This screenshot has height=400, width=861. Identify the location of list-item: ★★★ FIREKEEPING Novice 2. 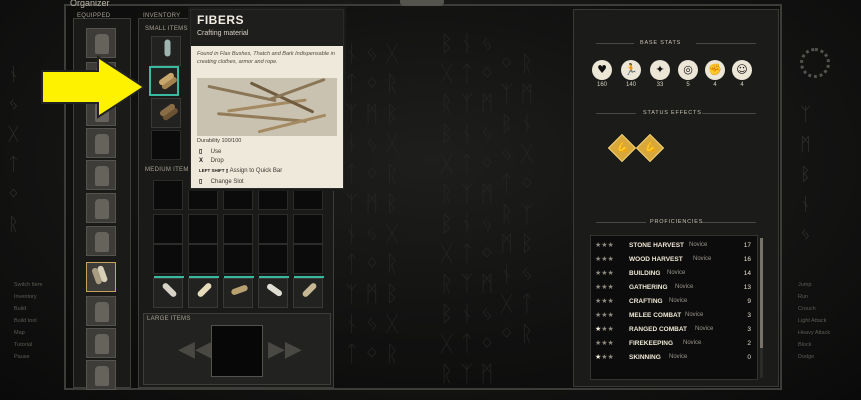
(675, 345).